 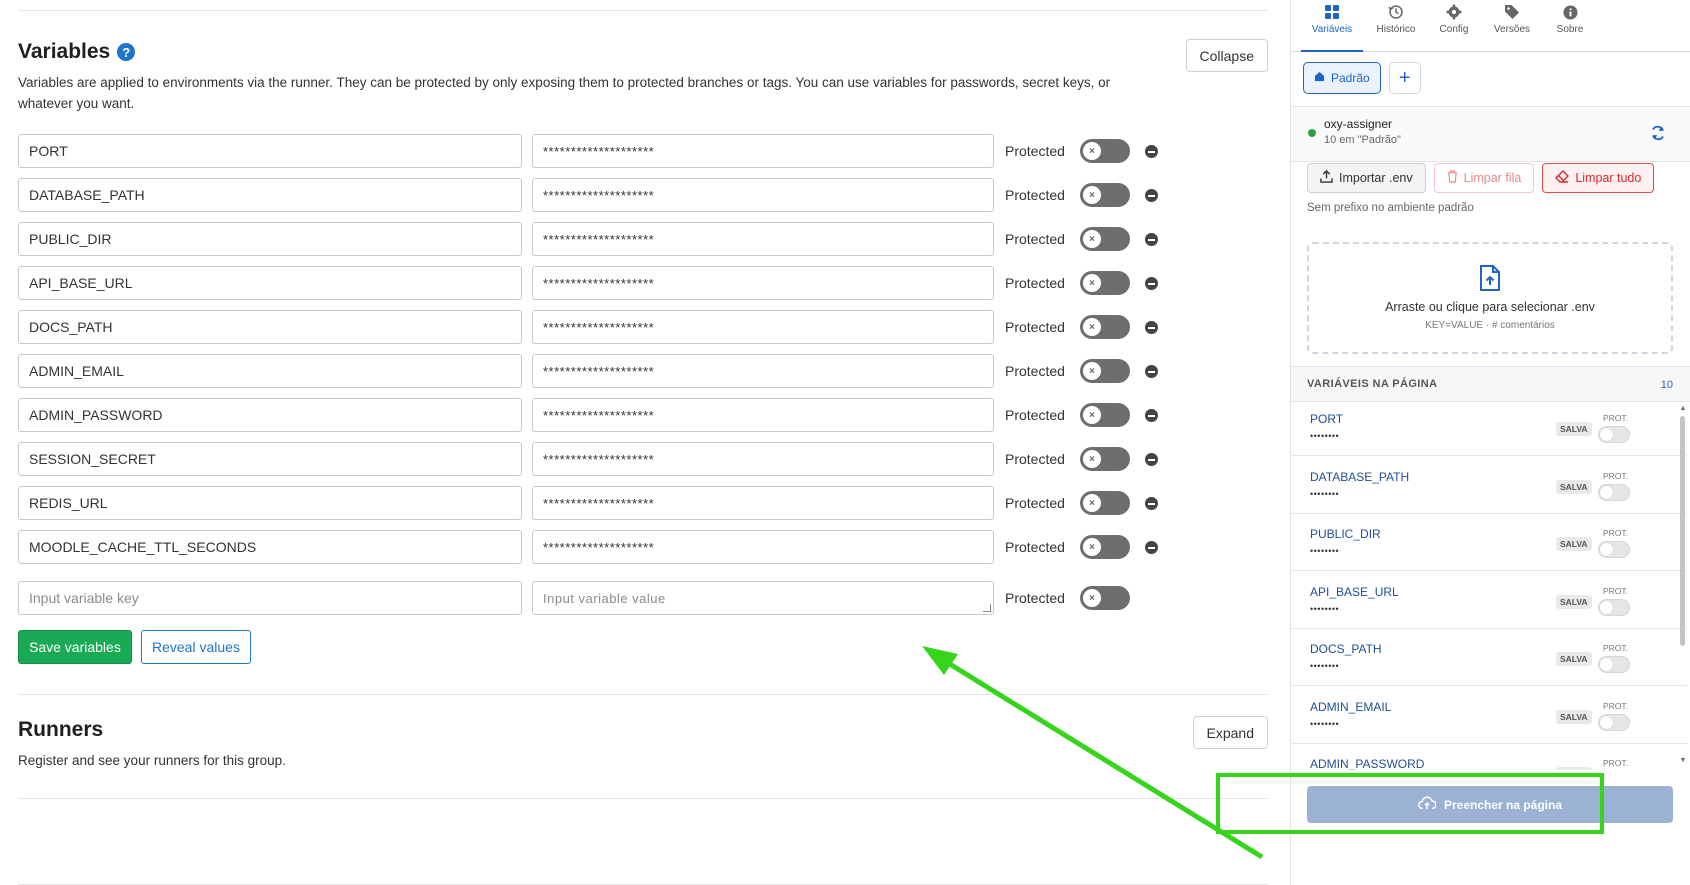 What do you see at coordinates (1226, 55) in the screenshot?
I see `collapse-button: Collapse` at bounding box center [1226, 55].